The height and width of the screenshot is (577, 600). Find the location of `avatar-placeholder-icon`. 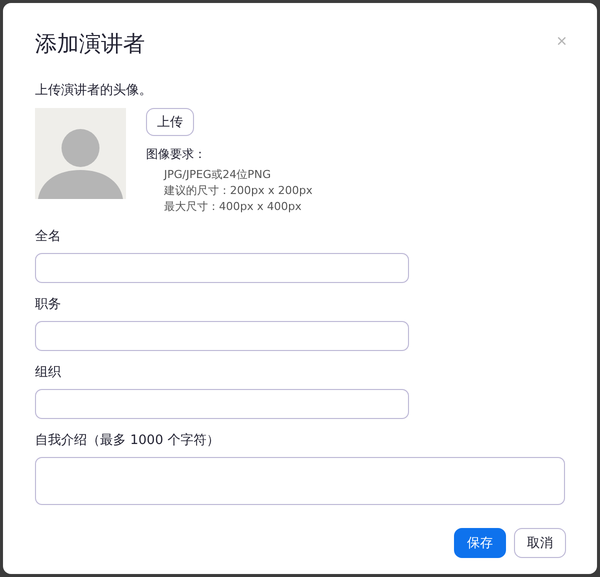

avatar-placeholder-icon is located at coordinates (80, 153).